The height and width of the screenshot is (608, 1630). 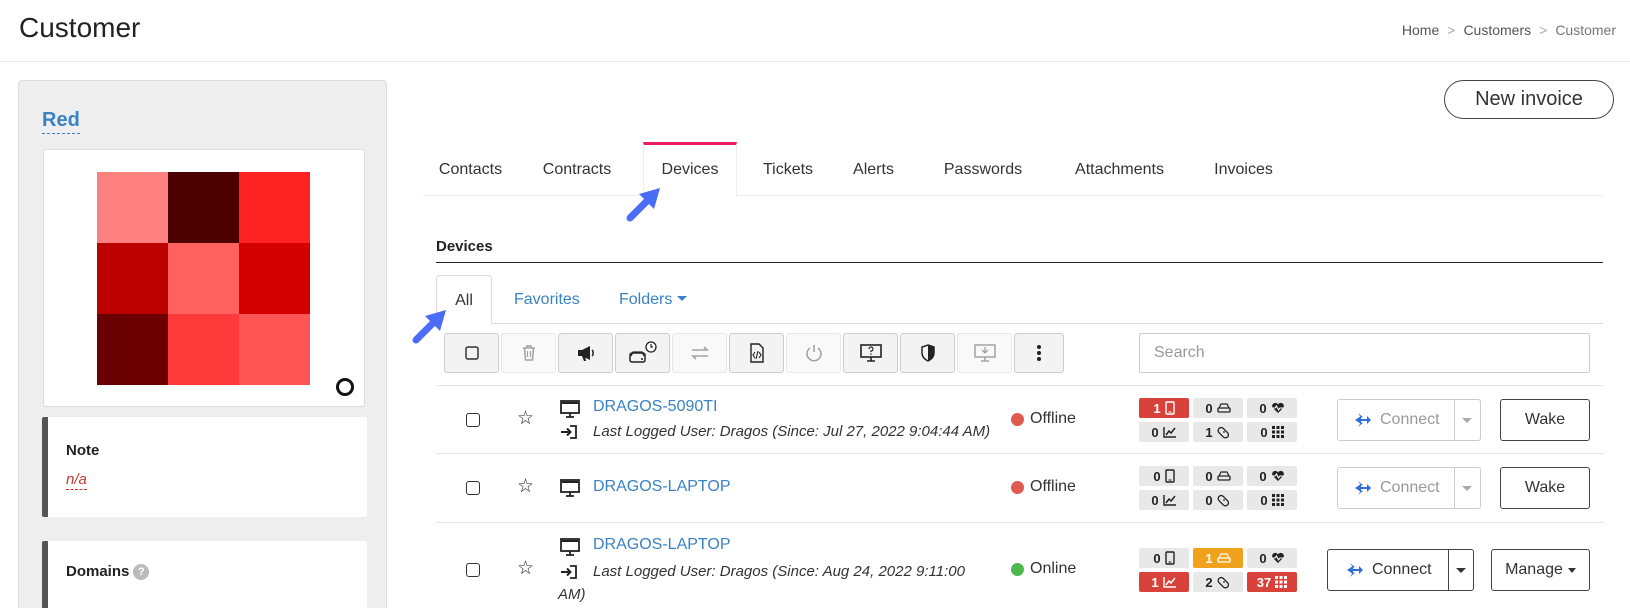 What do you see at coordinates (547, 299) in the screenshot?
I see `subtab-favorites: Favorites` at bounding box center [547, 299].